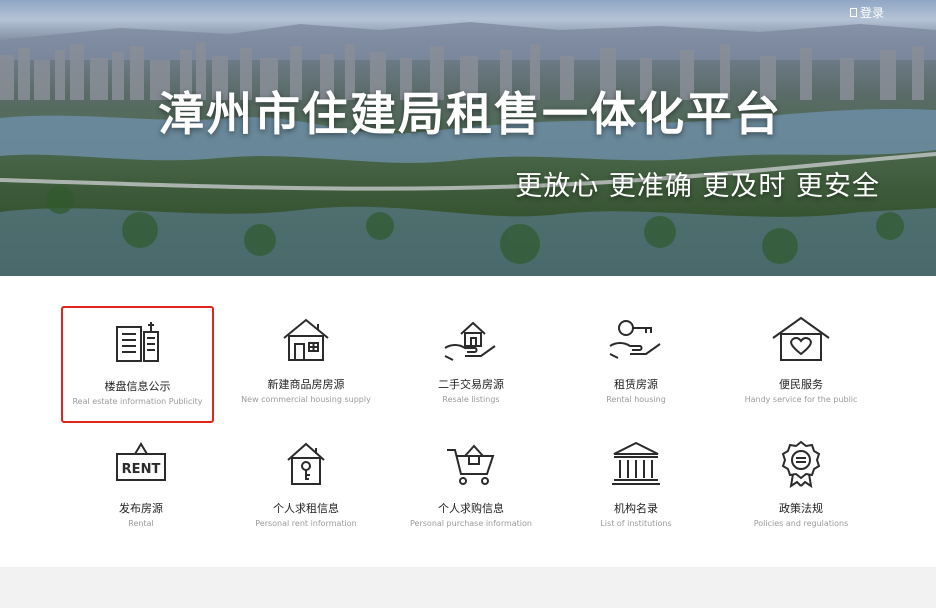 The width and height of the screenshot is (936, 608). What do you see at coordinates (306, 371) in the screenshot?
I see `service-new-housing: 新建商品房房源 New commercial housing supply` at bounding box center [306, 371].